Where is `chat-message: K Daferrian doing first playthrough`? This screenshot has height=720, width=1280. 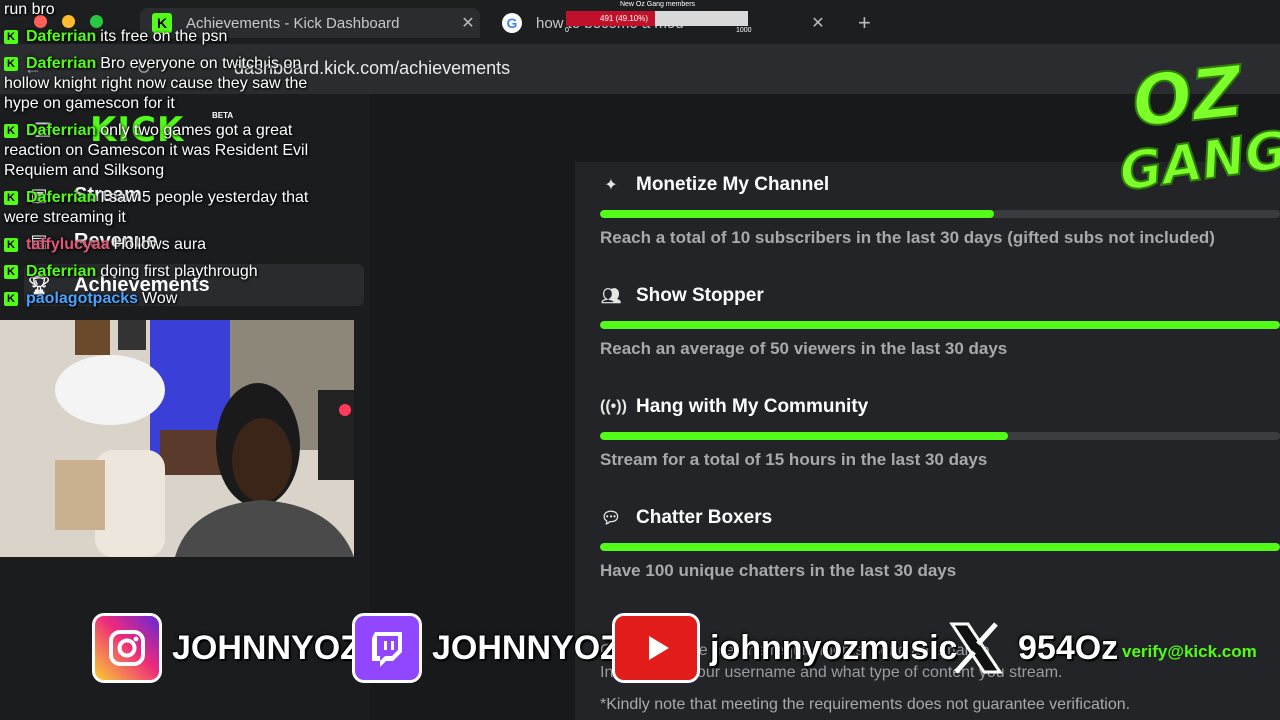 chat-message: K Daferrian doing first playthrough is located at coordinates (169, 272).